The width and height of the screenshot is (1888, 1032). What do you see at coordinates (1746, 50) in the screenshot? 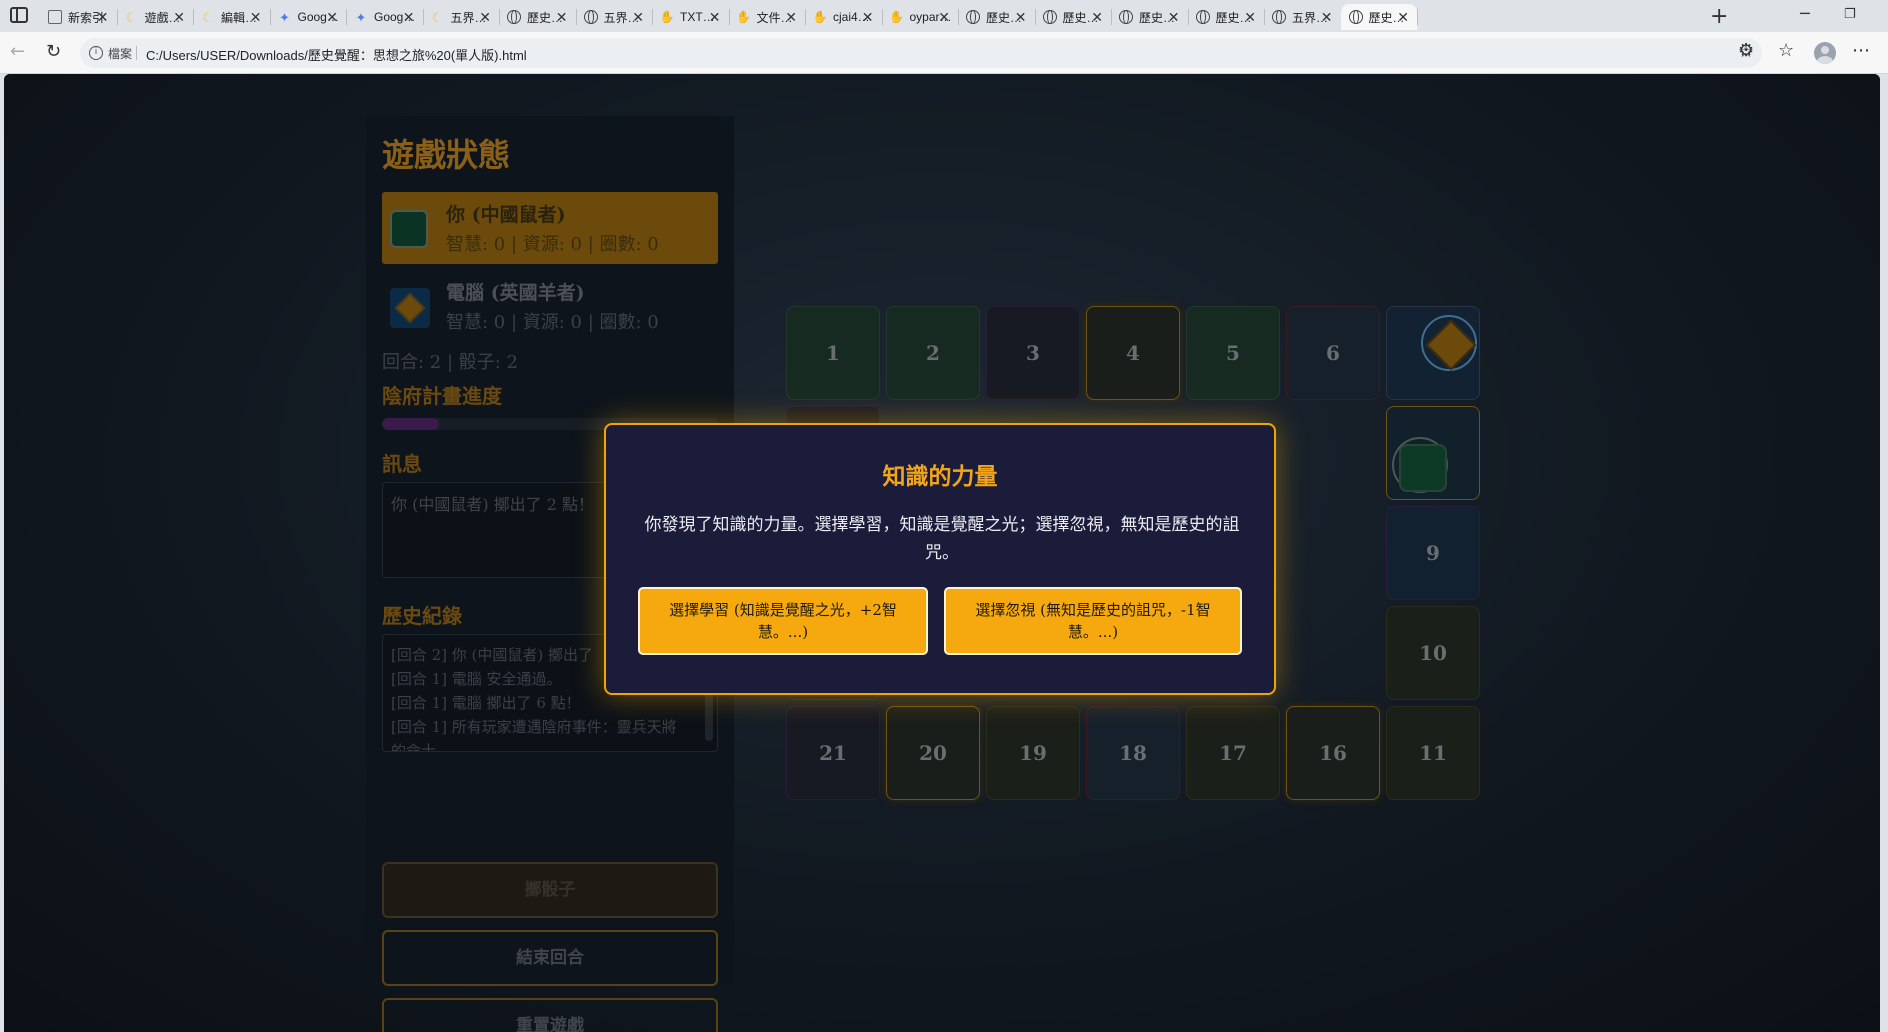
I see `extensions-icon: ⚙` at bounding box center [1746, 50].